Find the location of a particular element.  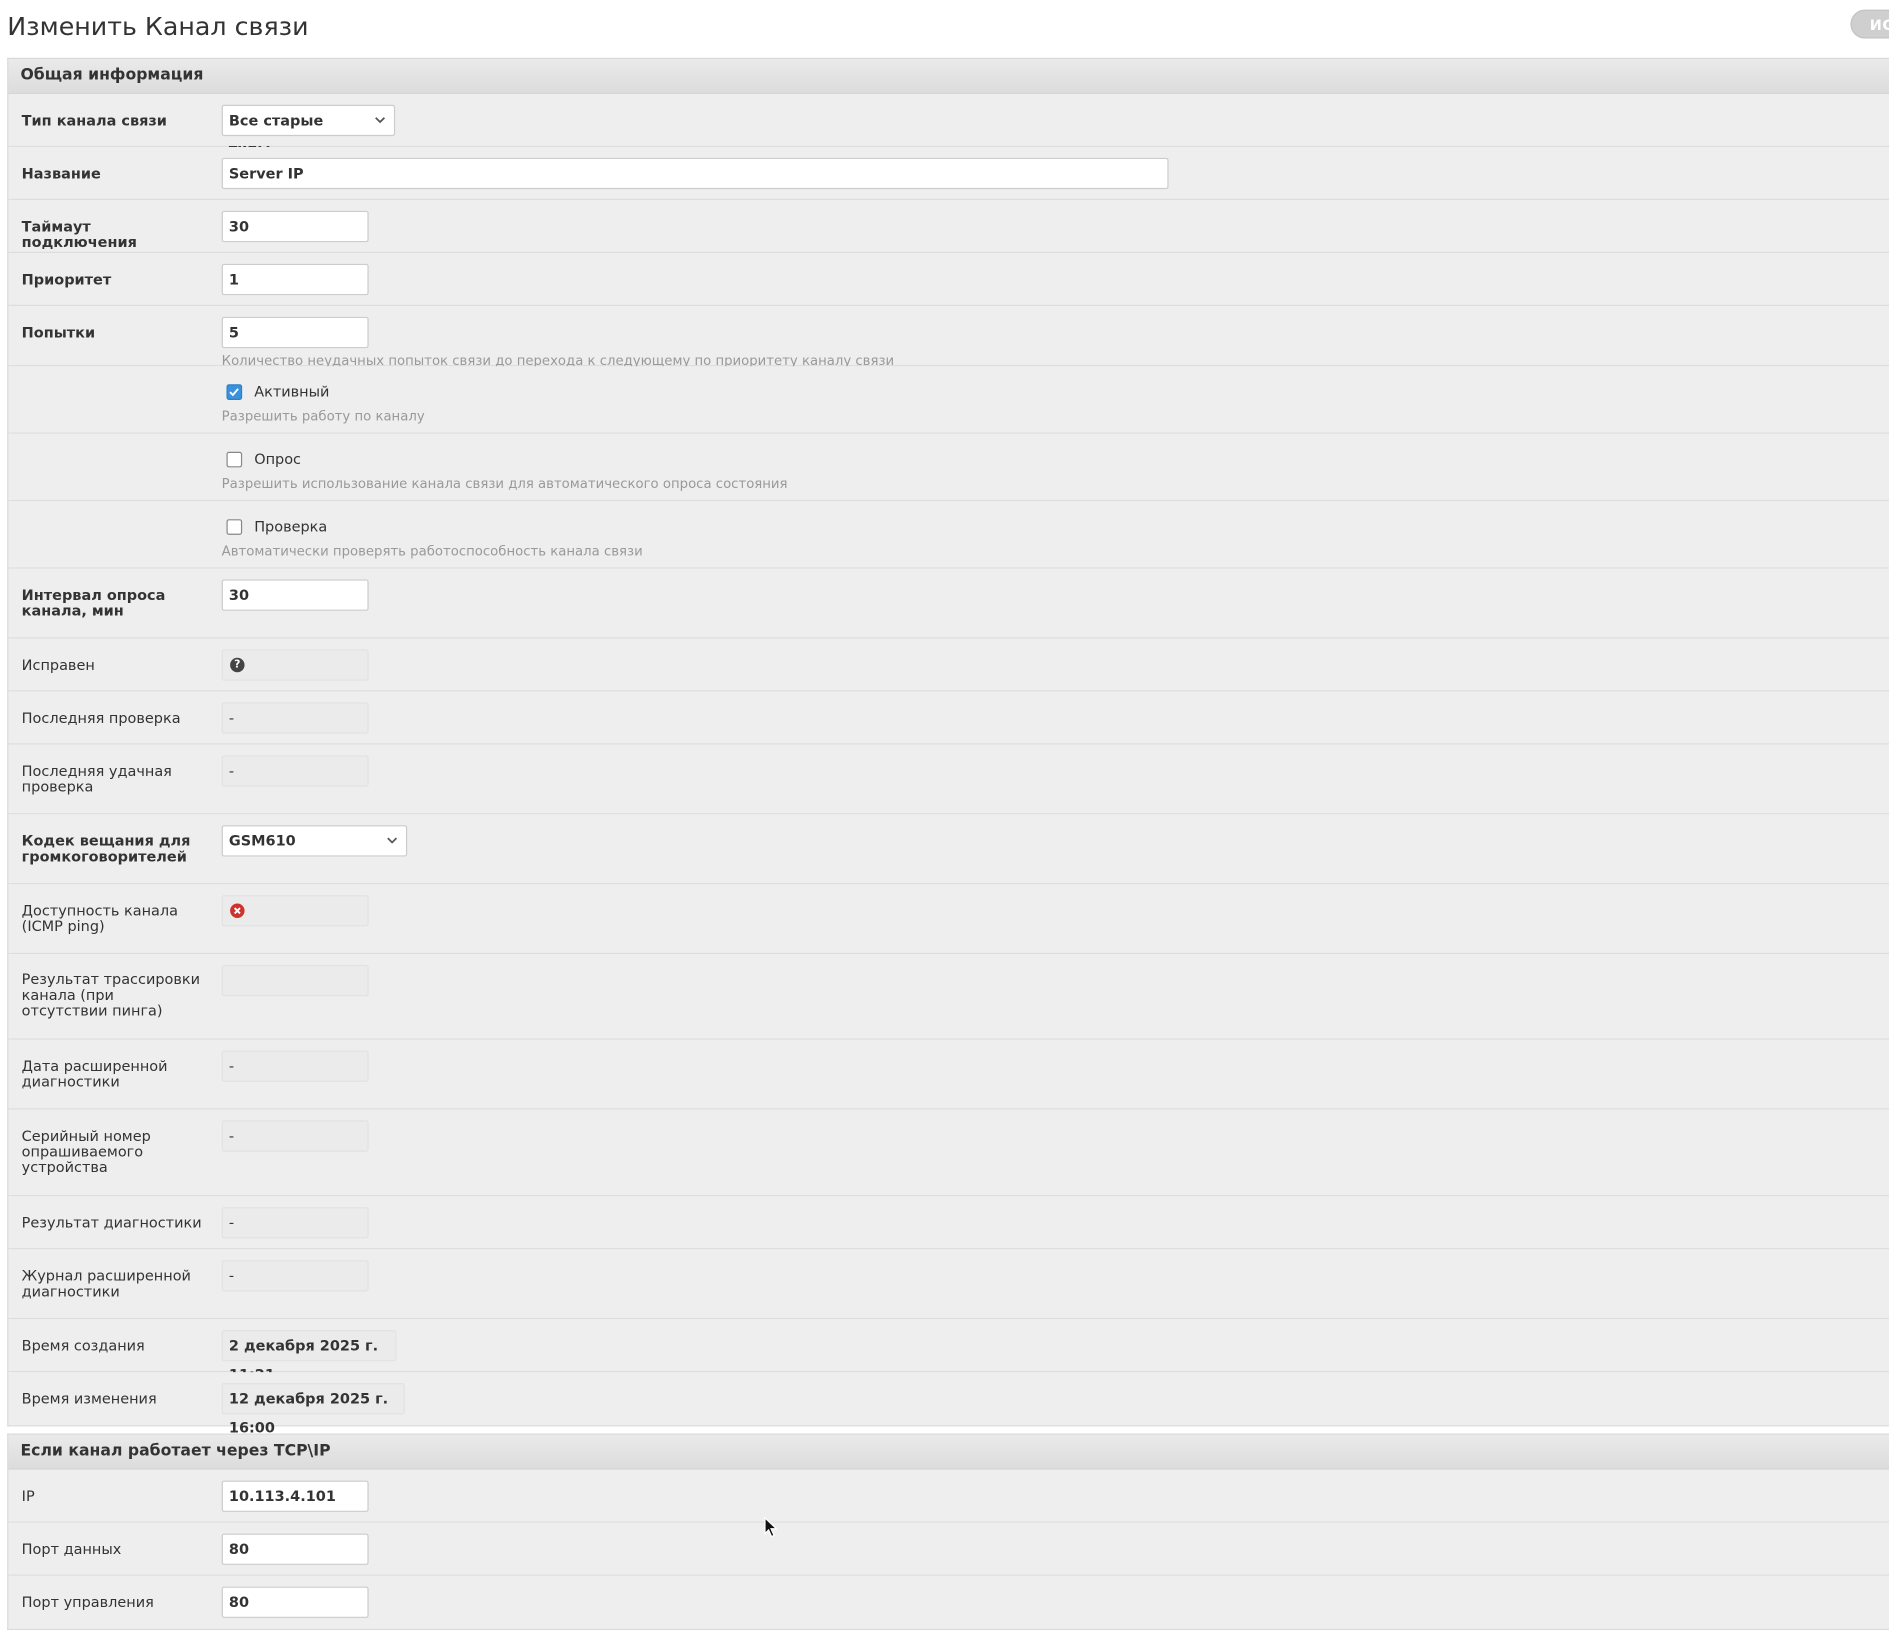

last-success-check-label: Последняя удачная проверка is located at coordinates (96, 779).